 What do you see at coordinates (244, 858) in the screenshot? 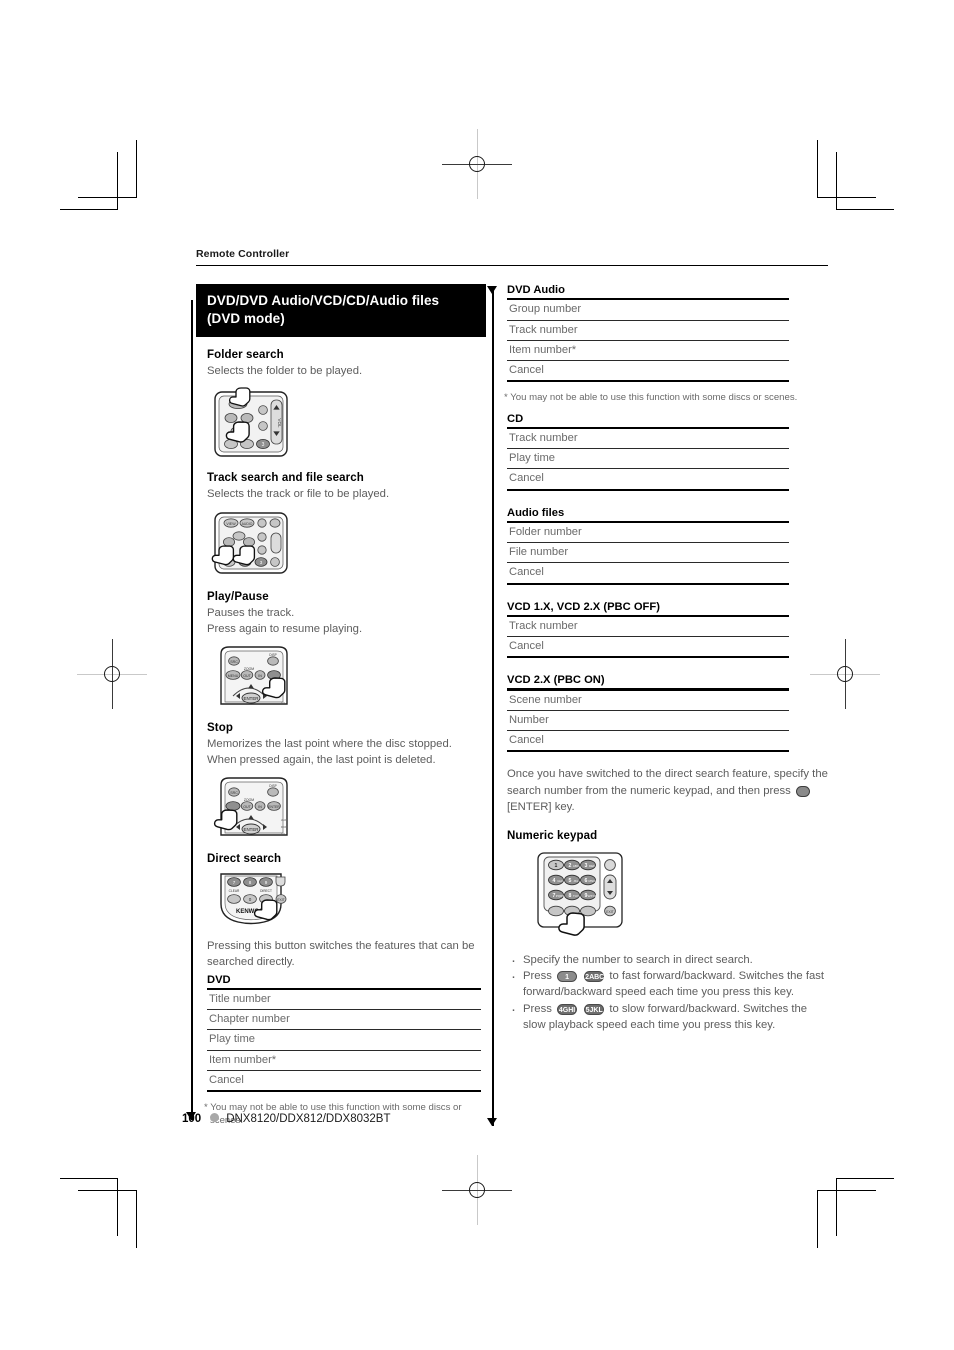
I see `heading-direct-search: Direct search` at bounding box center [244, 858].